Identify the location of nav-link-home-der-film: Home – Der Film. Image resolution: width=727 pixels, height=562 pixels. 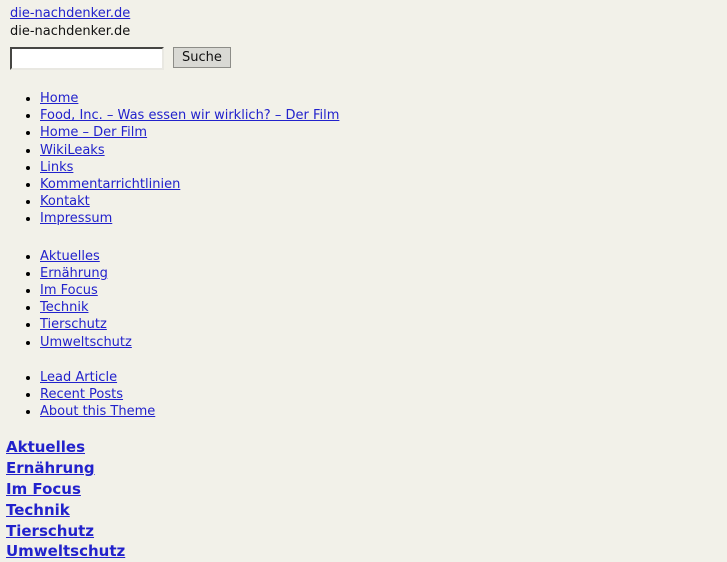
(93, 132).